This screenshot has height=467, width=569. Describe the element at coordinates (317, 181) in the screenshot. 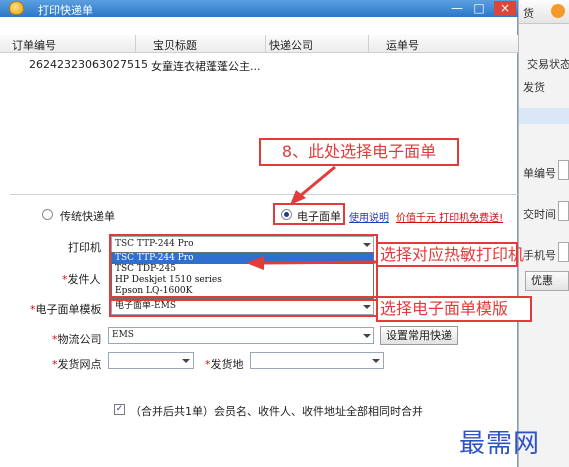

I see `arrow-to-electronic` at that location.